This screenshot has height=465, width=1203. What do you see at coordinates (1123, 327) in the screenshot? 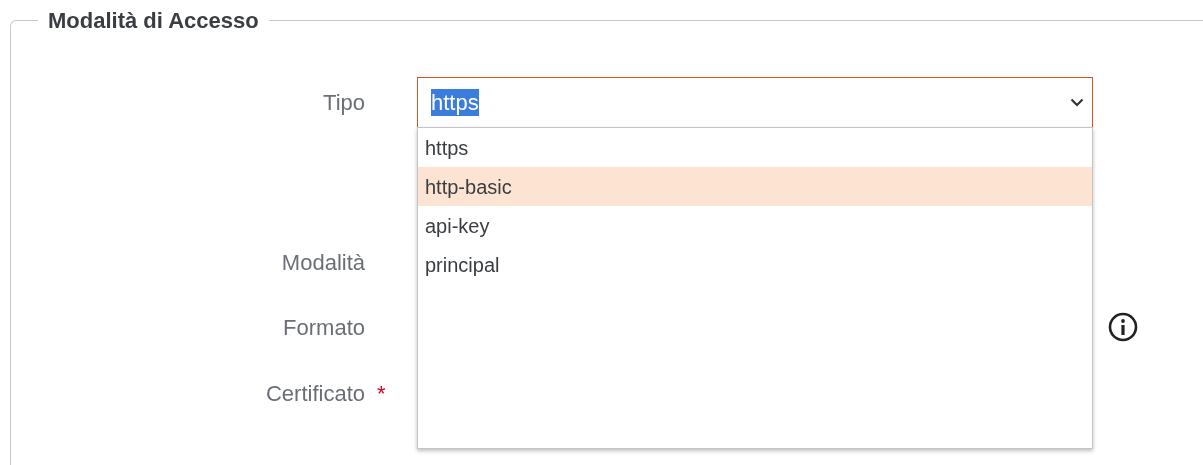
I see `info-icon` at bounding box center [1123, 327].